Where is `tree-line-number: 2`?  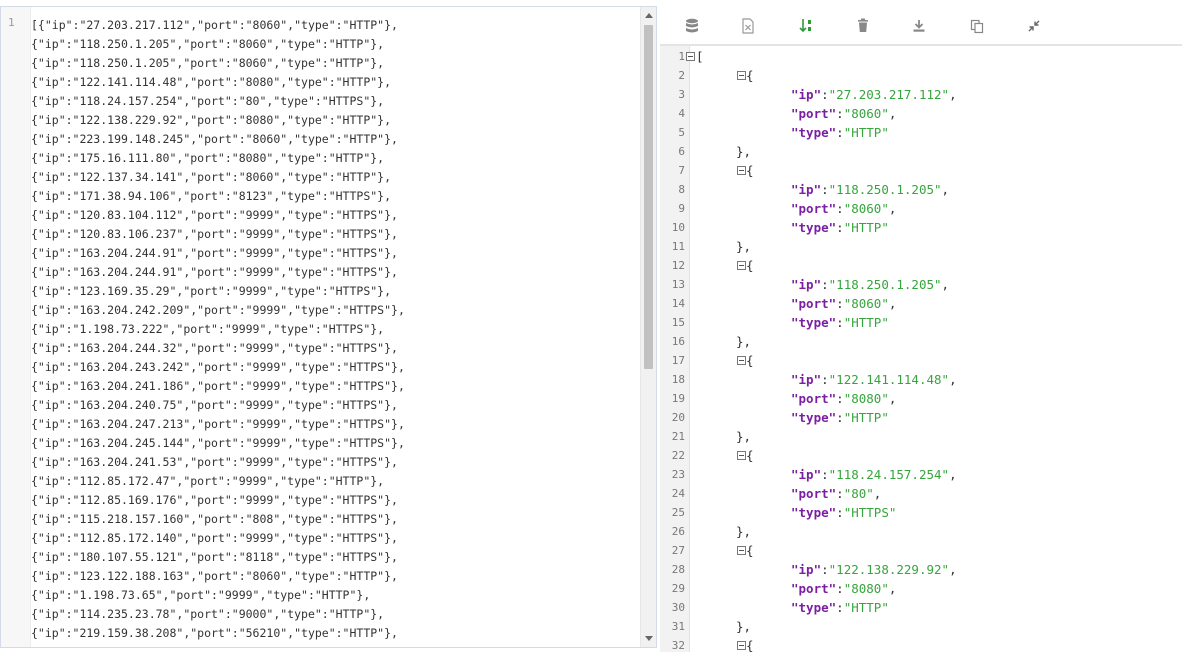
tree-line-number: 2 is located at coordinates (681, 75).